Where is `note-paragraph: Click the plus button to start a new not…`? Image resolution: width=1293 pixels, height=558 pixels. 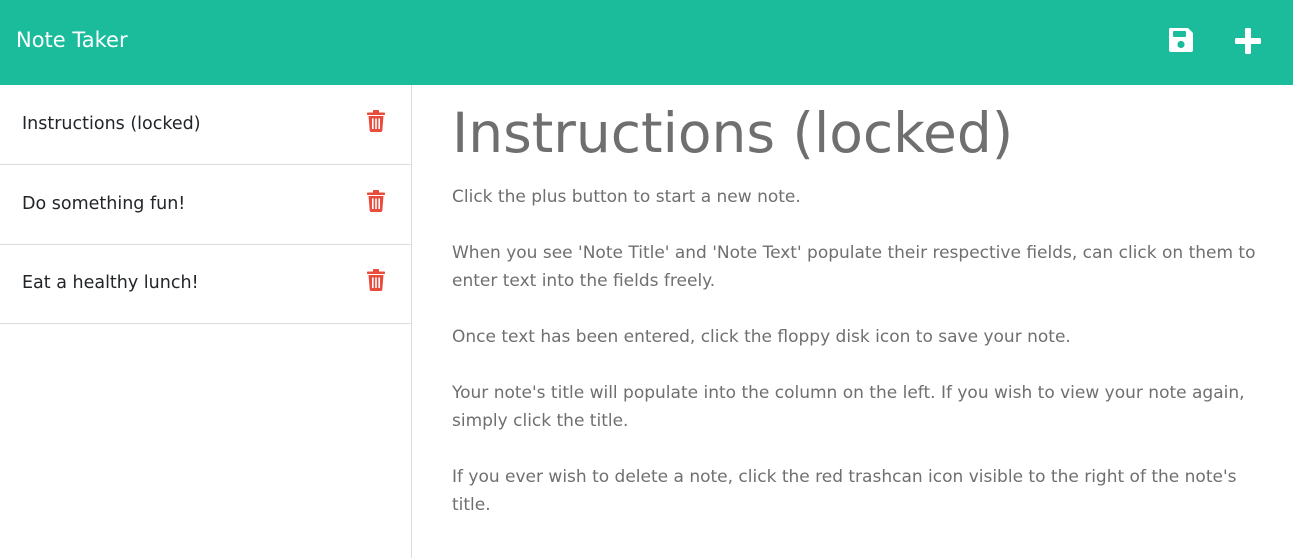
note-paragraph: Click the plus button to start a new not… is located at coordinates (626, 197).